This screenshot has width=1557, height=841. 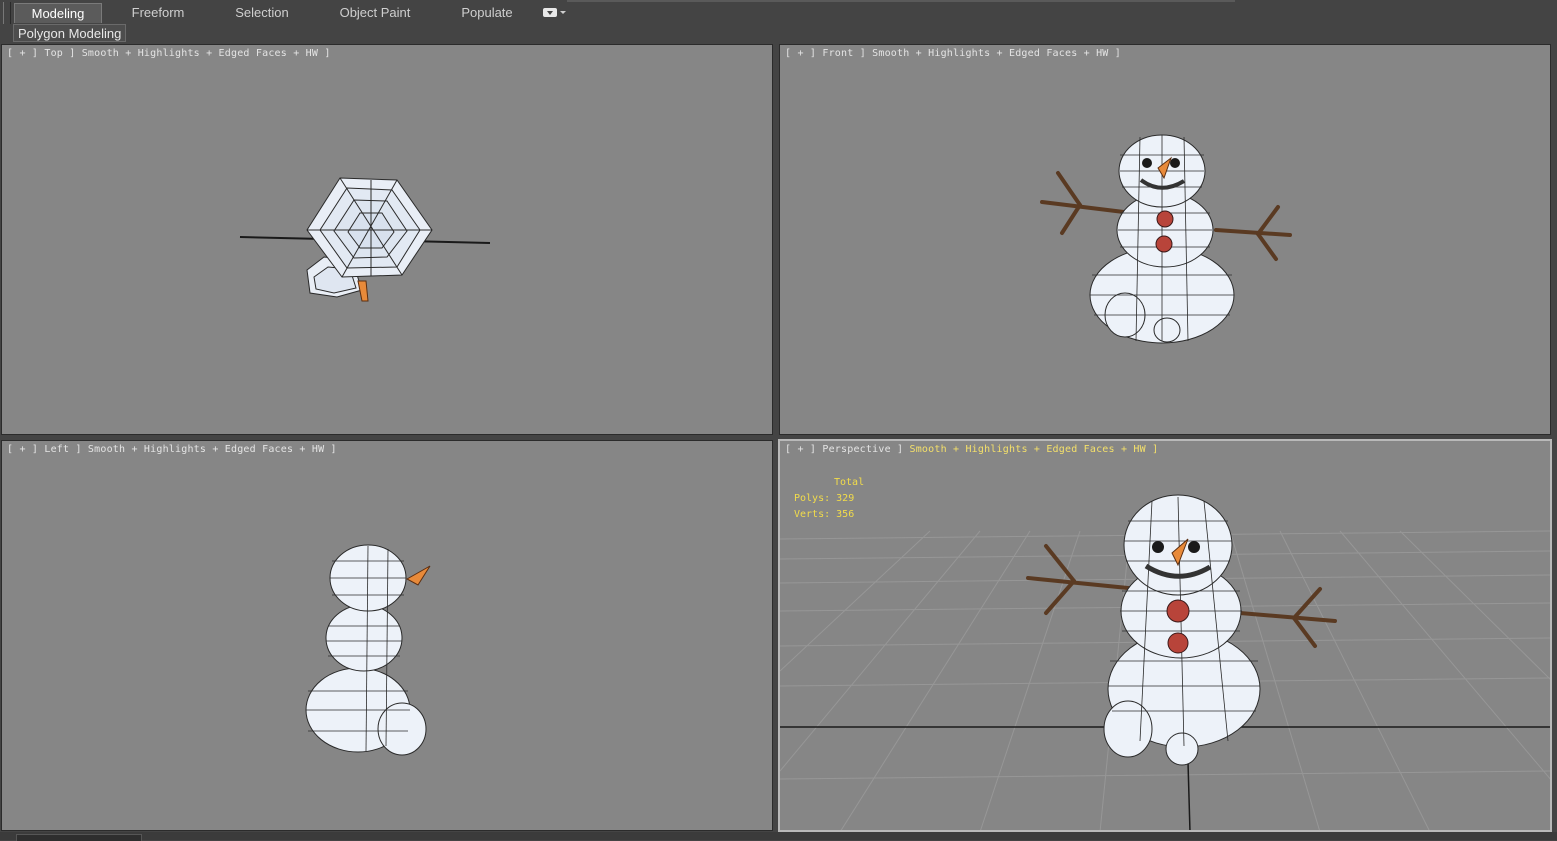 I want to click on snowman-top-view, so click(x=365, y=239).